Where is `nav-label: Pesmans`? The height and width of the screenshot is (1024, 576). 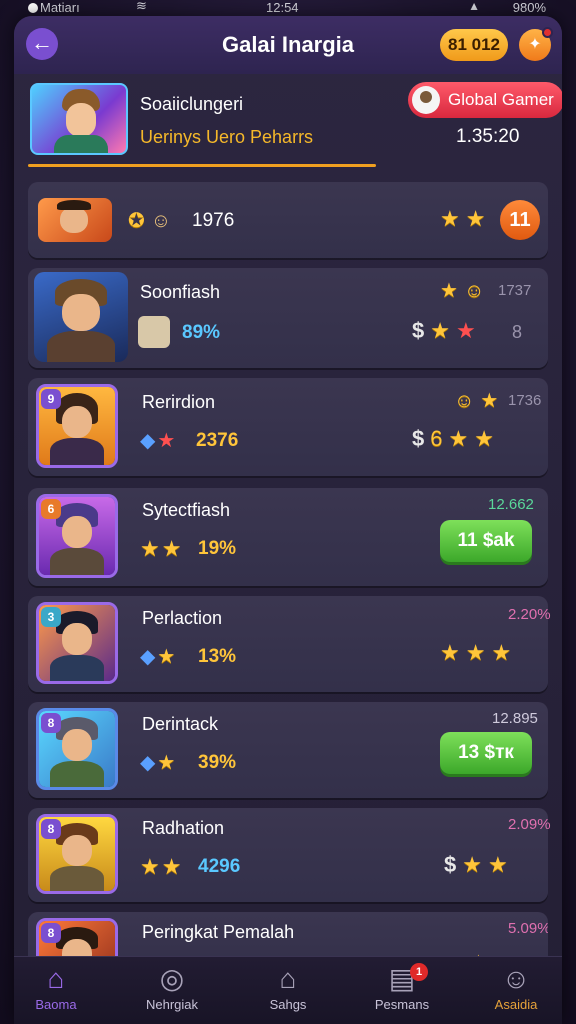 nav-label: Pesmans is located at coordinates (402, 1004).